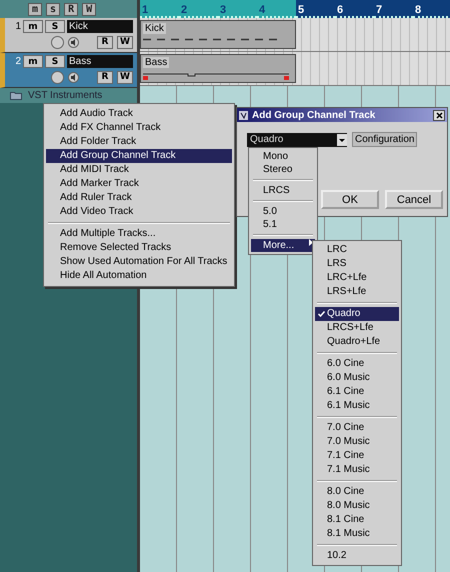 This screenshot has width=450, height=572. What do you see at coordinates (354, 9) in the screenshot?
I see `ruler-mark: 6` at bounding box center [354, 9].